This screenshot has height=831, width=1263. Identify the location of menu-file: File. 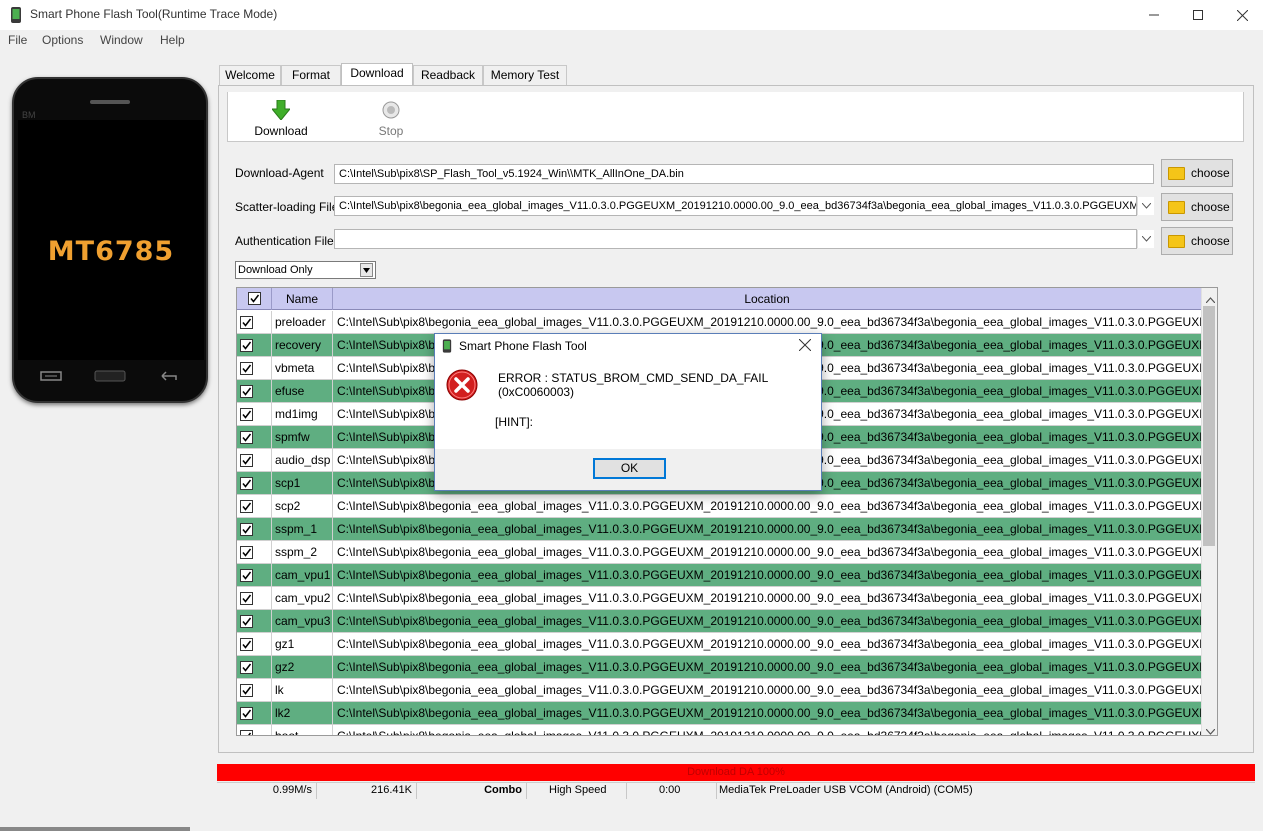
(17, 40).